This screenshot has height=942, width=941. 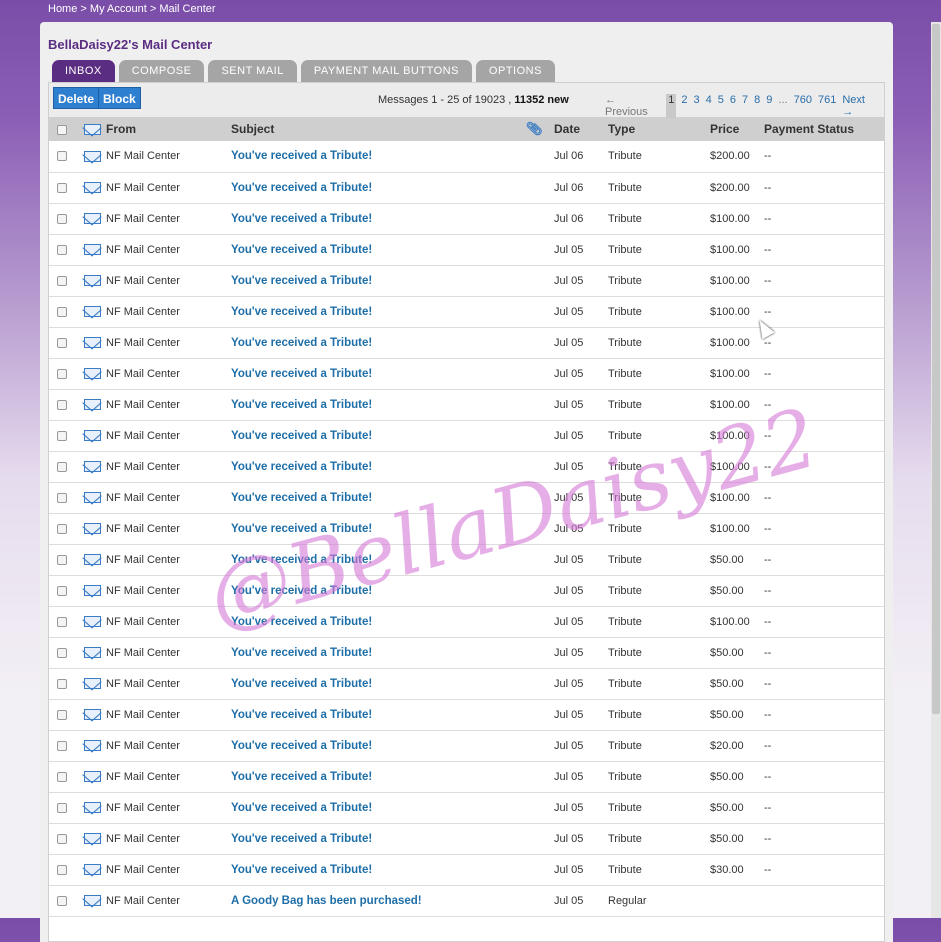 I want to click on column-header-type: Type, so click(x=659, y=129).